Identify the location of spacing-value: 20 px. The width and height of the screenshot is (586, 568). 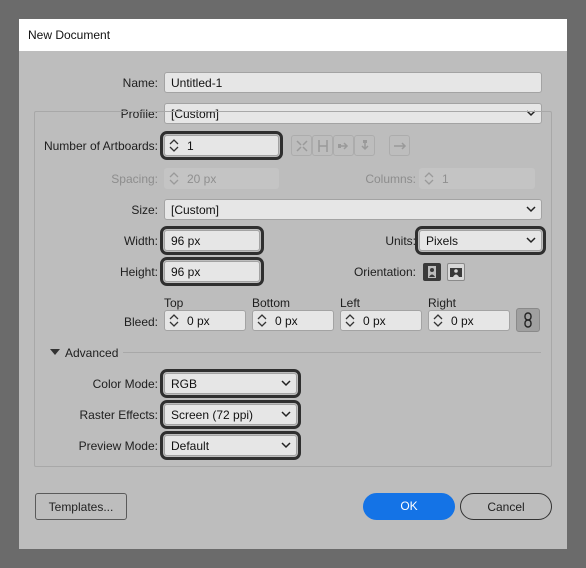
(202, 179).